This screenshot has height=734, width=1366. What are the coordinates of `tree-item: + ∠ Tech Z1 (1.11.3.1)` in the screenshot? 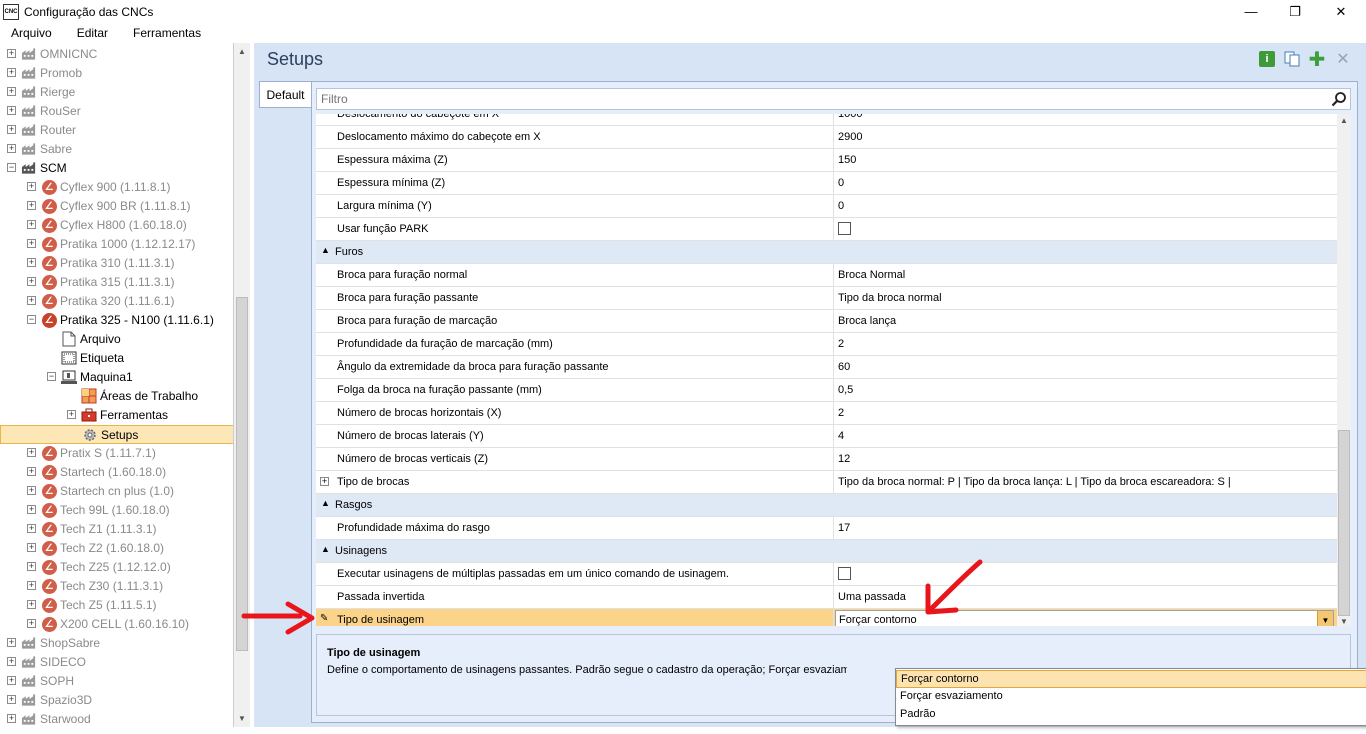 It's located at (116, 529).